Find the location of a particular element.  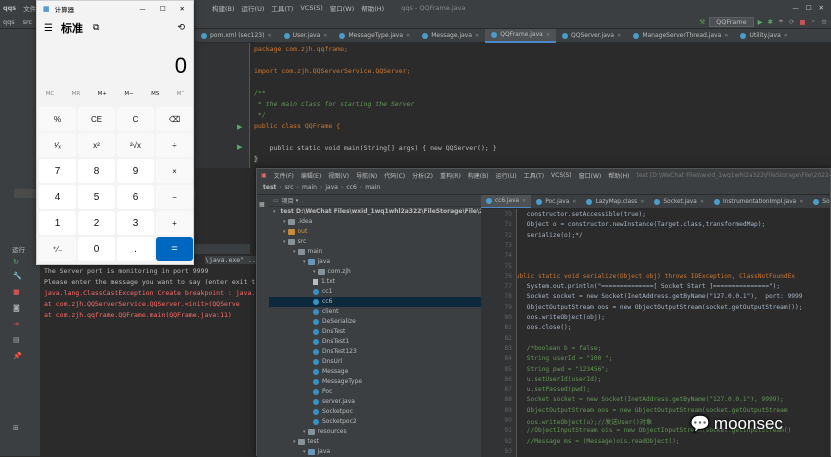

nav-crumb: src is located at coordinates (28, 22).